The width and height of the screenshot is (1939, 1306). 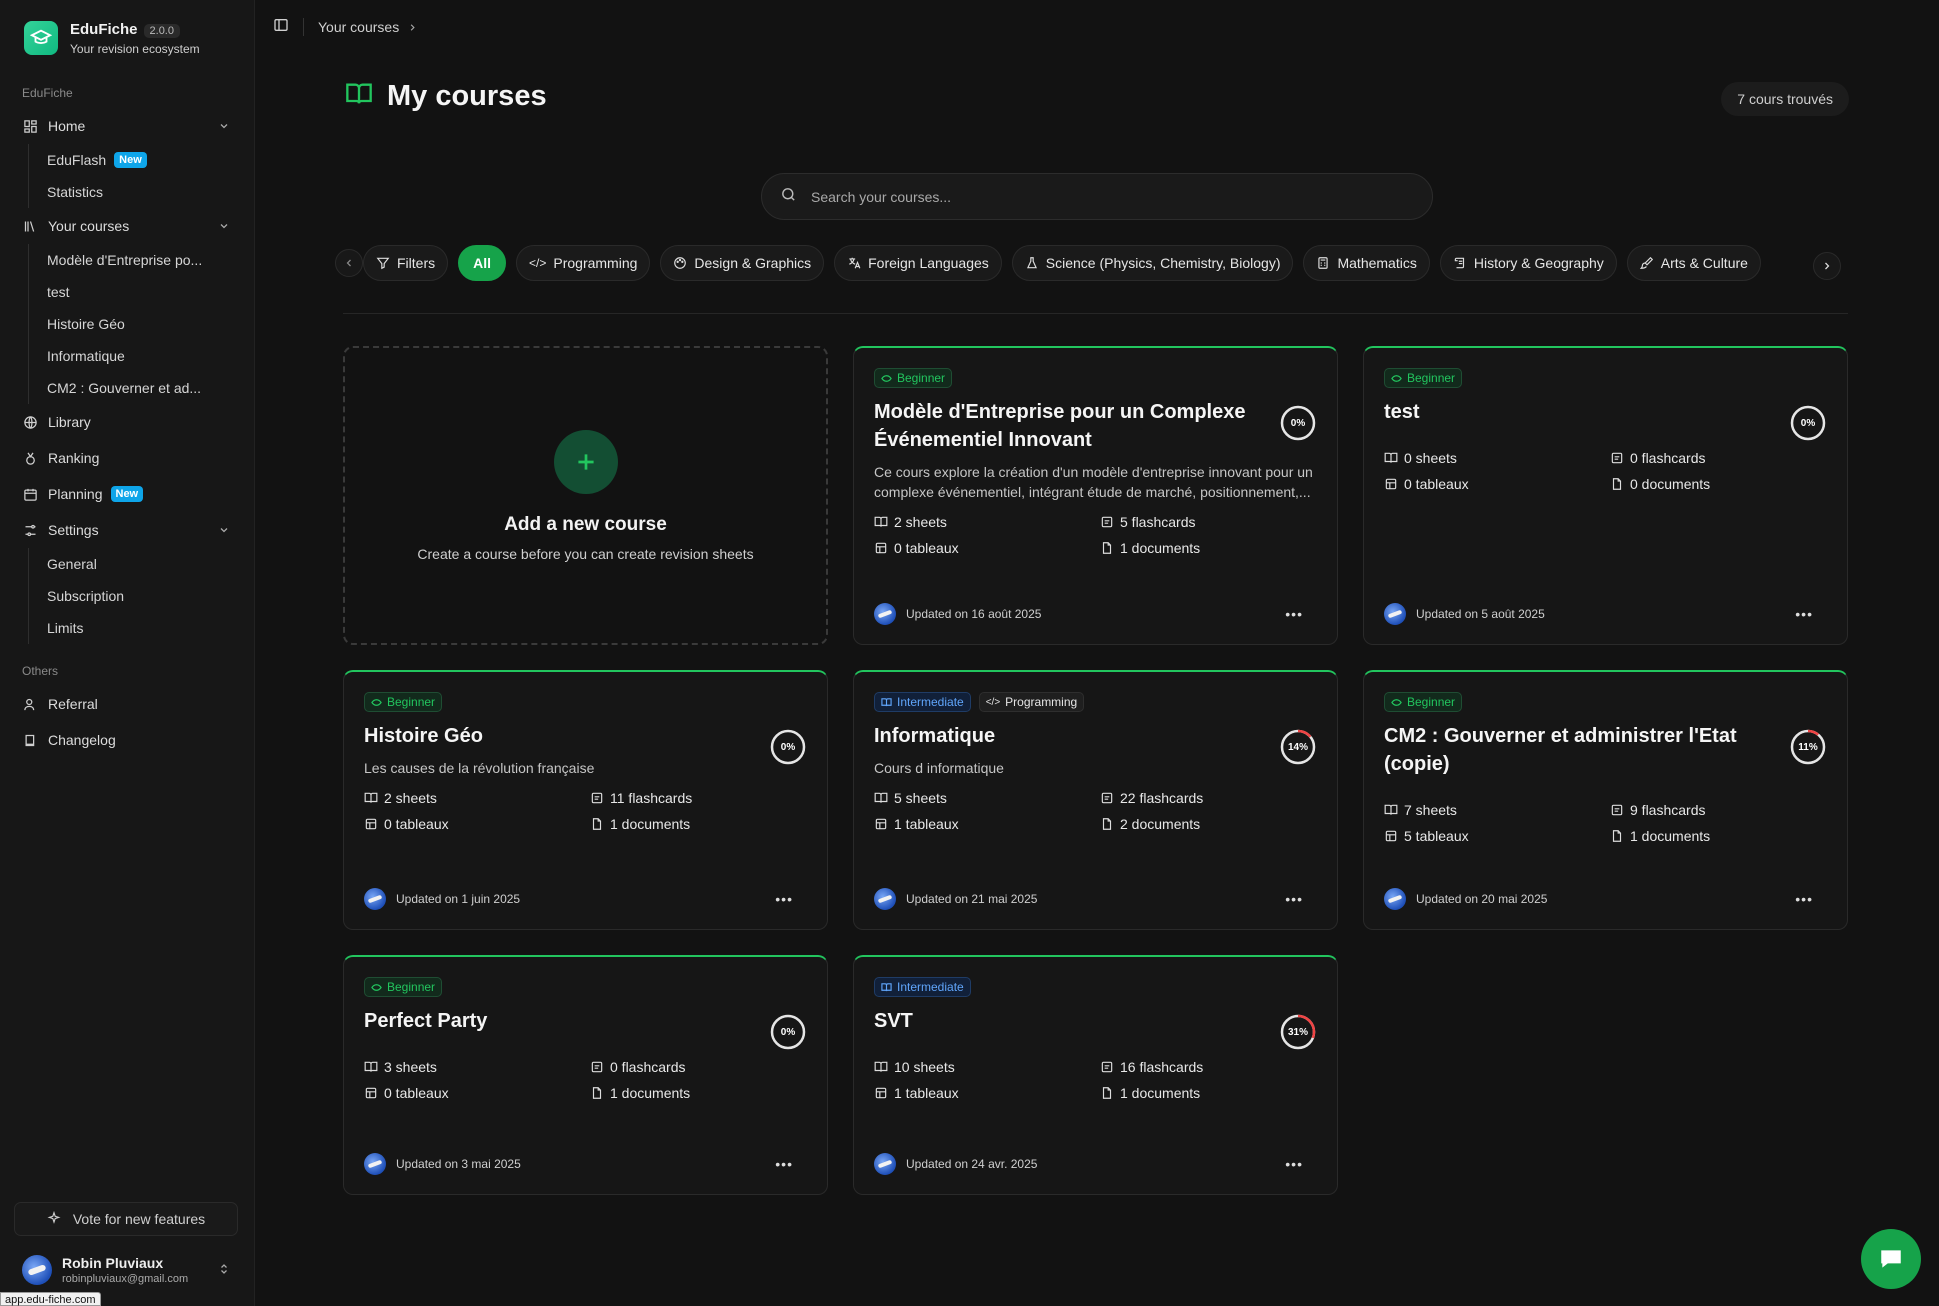 What do you see at coordinates (1497, 458) in the screenshot?
I see `stat-sheets: 0 sheets` at bounding box center [1497, 458].